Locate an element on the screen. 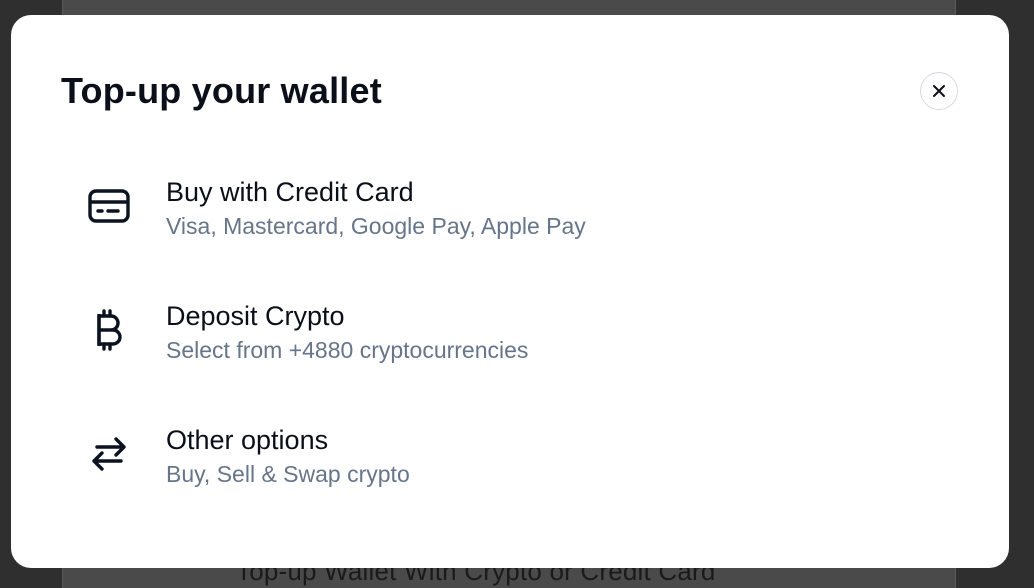  modal-title: Top-up your wallet is located at coordinates (221, 90).